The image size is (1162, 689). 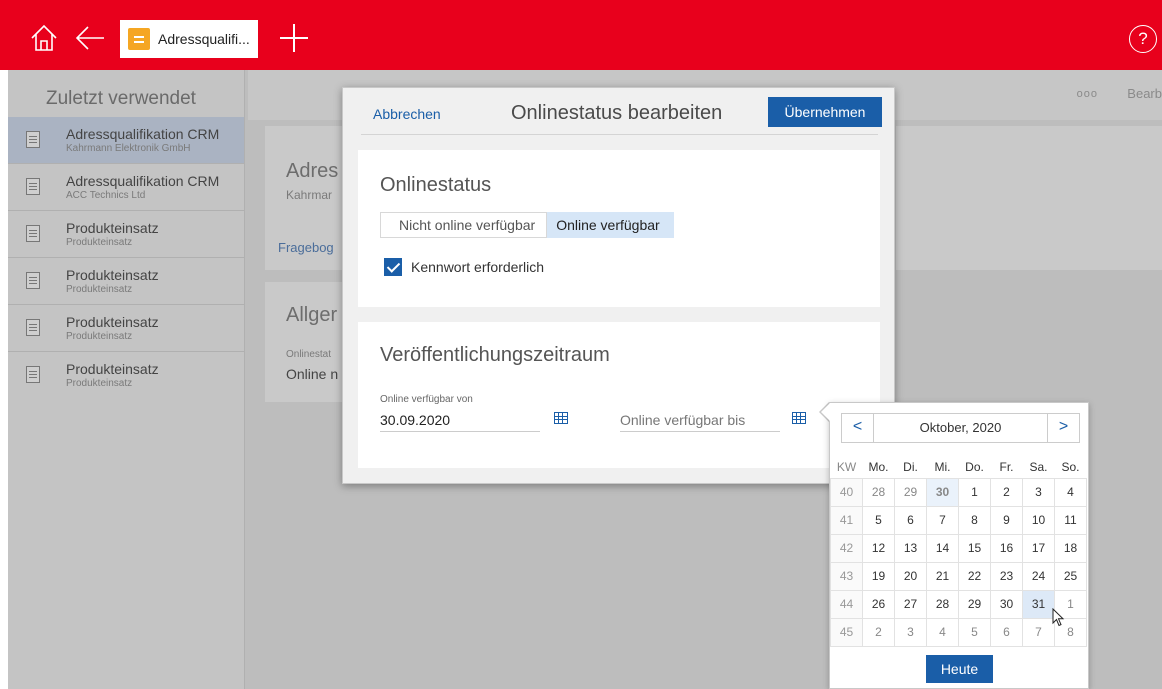 What do you see at coordinates (825, 412) in the screenshot?
I see `popup-pointer-fill` at bounding box center [825, 412].